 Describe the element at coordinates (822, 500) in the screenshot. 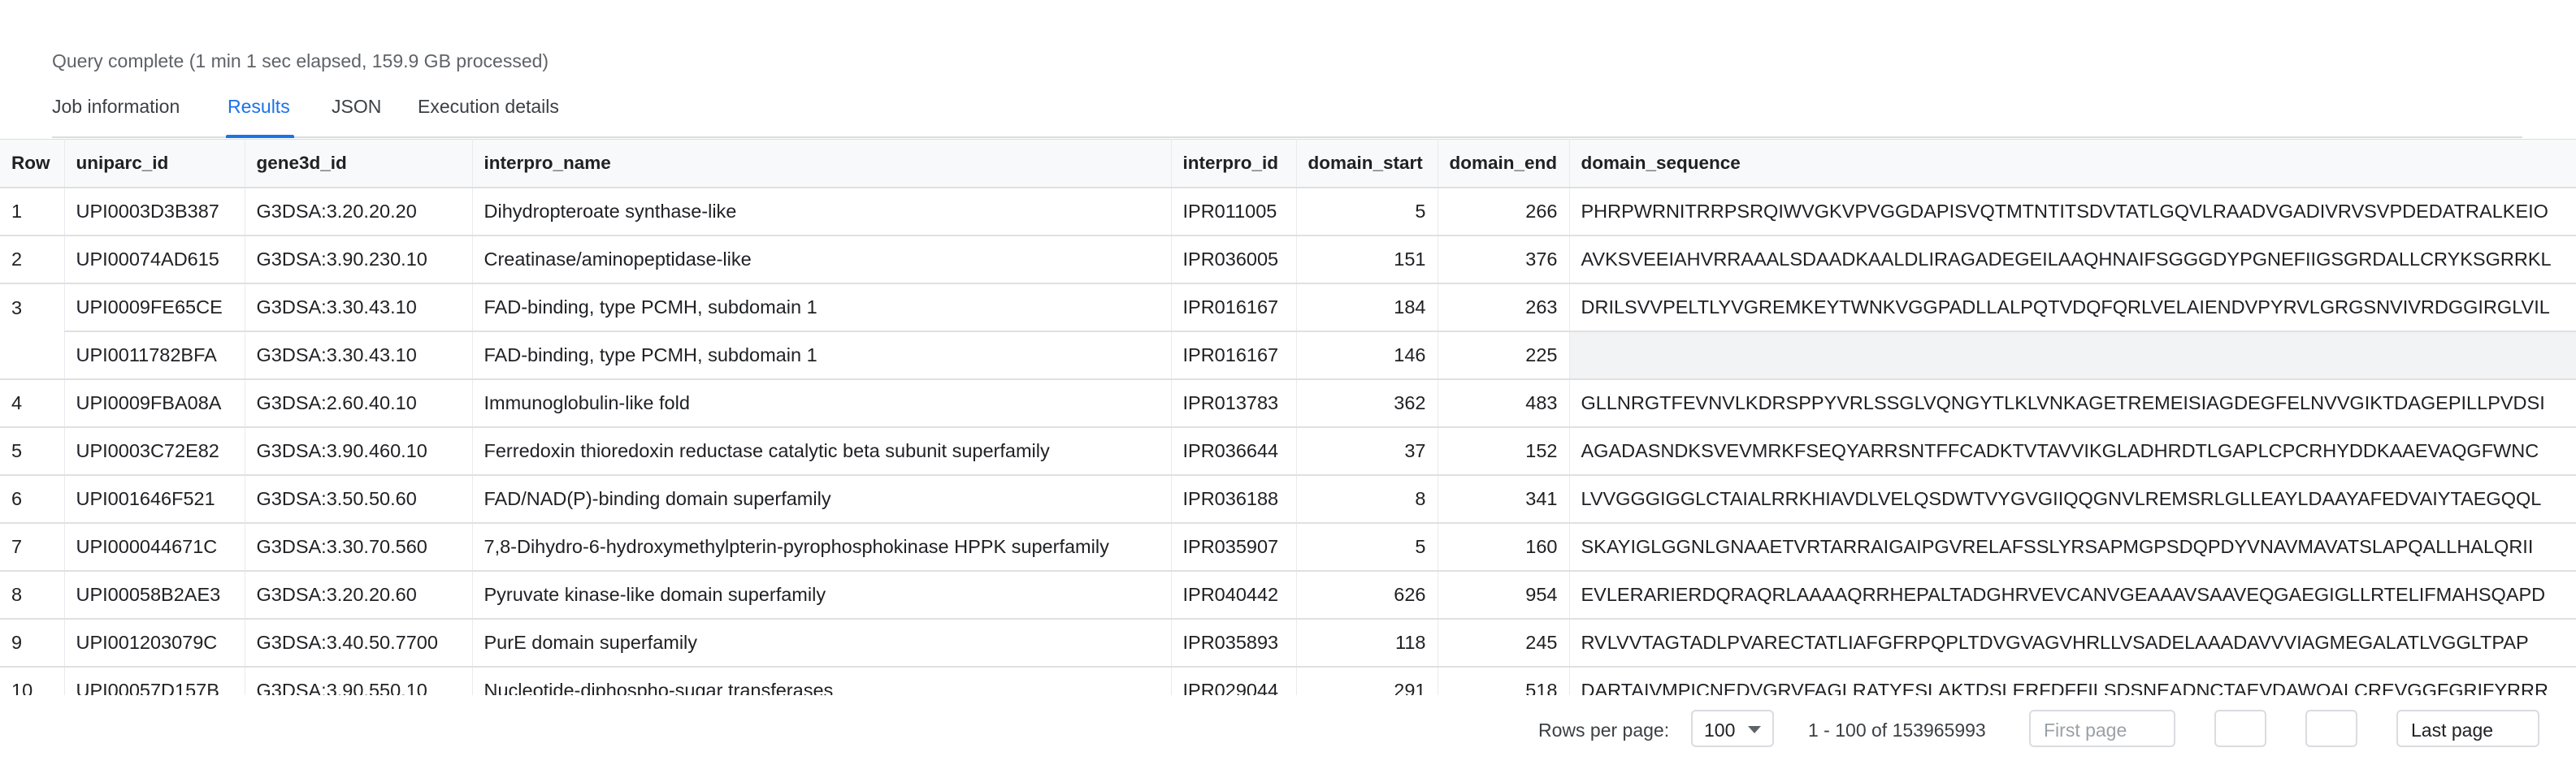

I see `cell-interpro-name: FAD/NAD(P)-binding domain superfamily` at that location.